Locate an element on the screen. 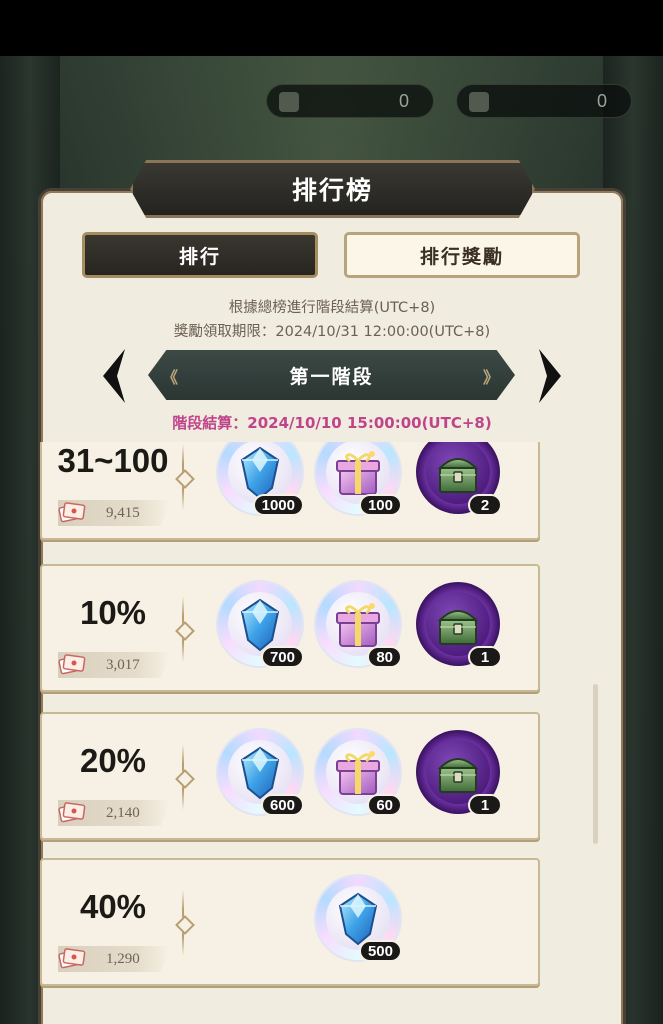 The height and width of the screenshot is (1024, 663). currency-ticket-value: 0 is located at coordinates (403, 100).